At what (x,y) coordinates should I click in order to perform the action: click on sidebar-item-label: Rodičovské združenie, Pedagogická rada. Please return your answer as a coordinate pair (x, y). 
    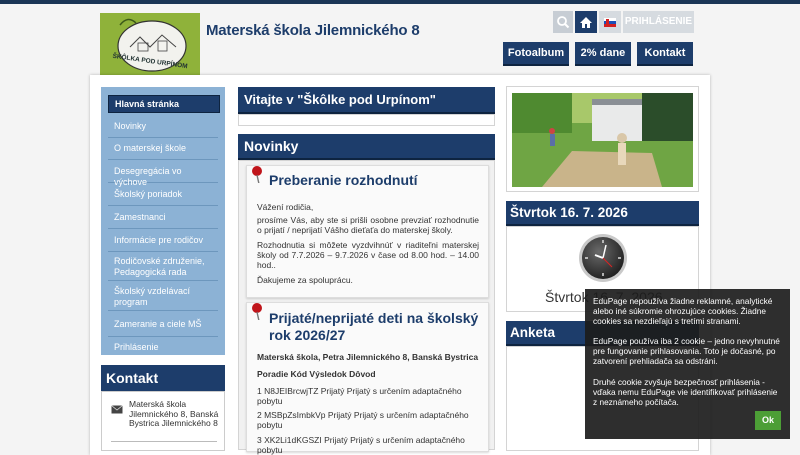
    Looking at the image, I should click on (159, 266).